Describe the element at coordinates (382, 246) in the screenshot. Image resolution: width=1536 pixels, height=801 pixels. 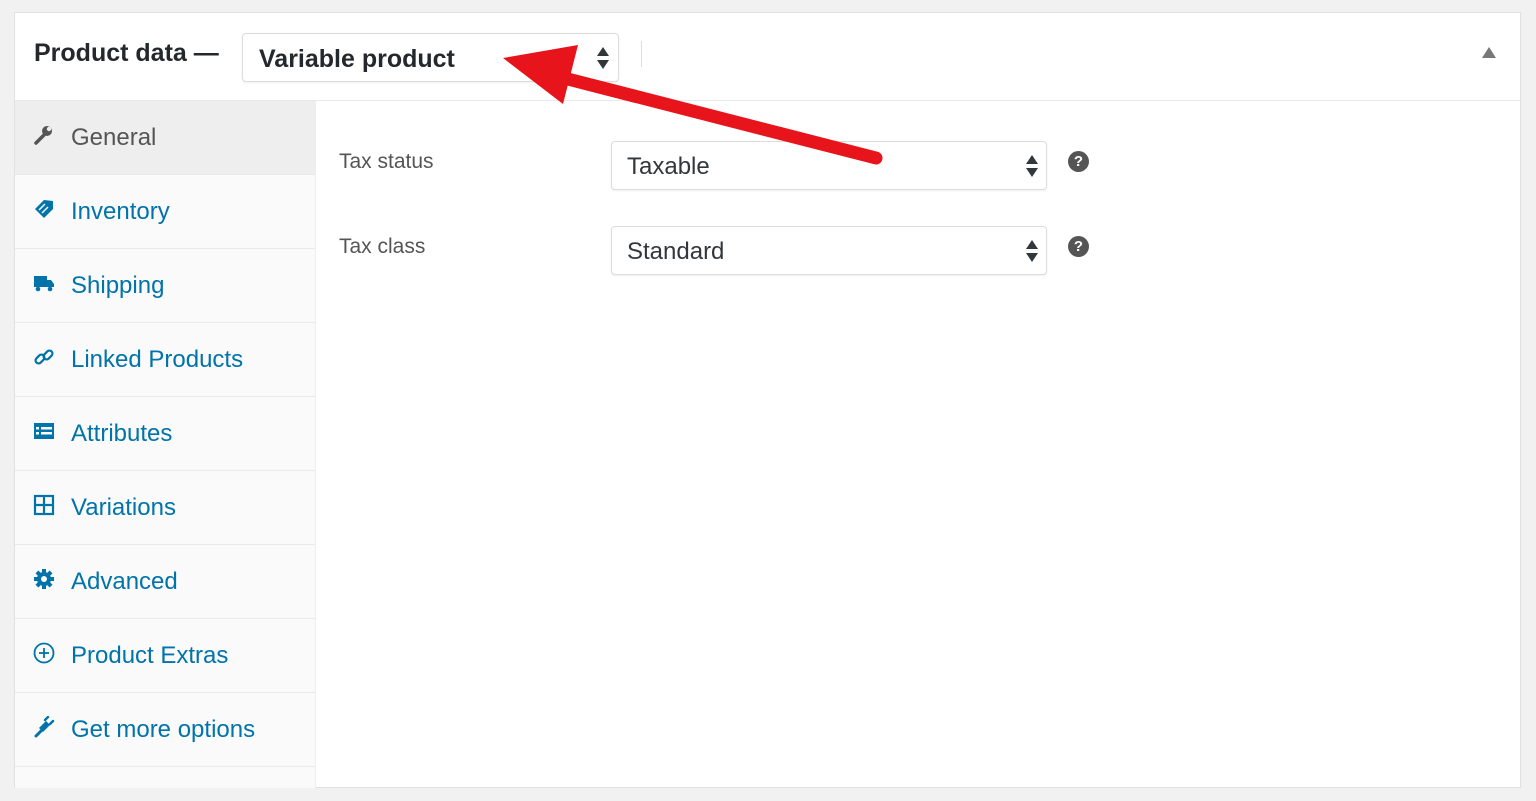
I see `tax-class-label: Tax class` at that location.